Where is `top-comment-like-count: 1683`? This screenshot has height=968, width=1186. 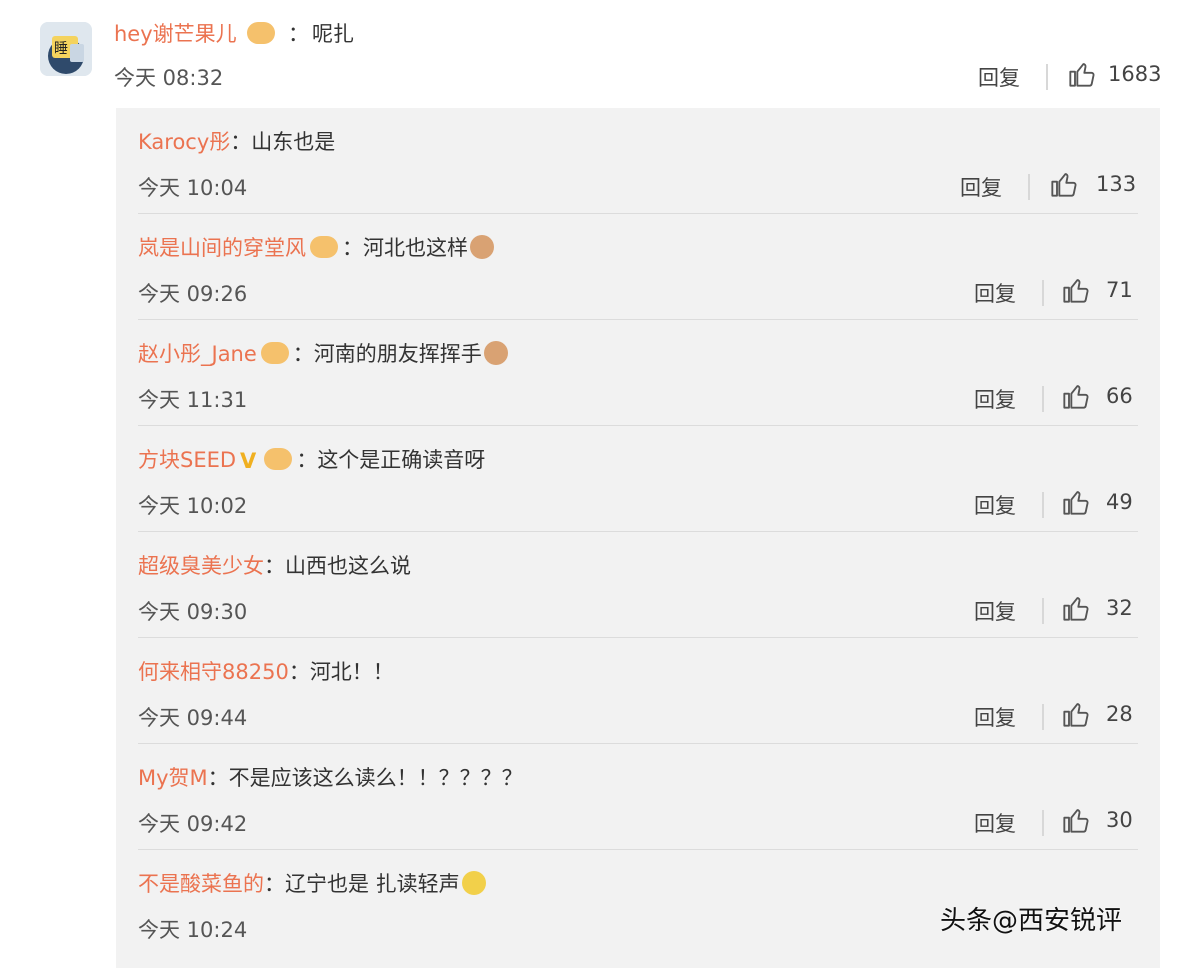 top-comment-like-count: 1683 is located at coordinates (1135, 74).